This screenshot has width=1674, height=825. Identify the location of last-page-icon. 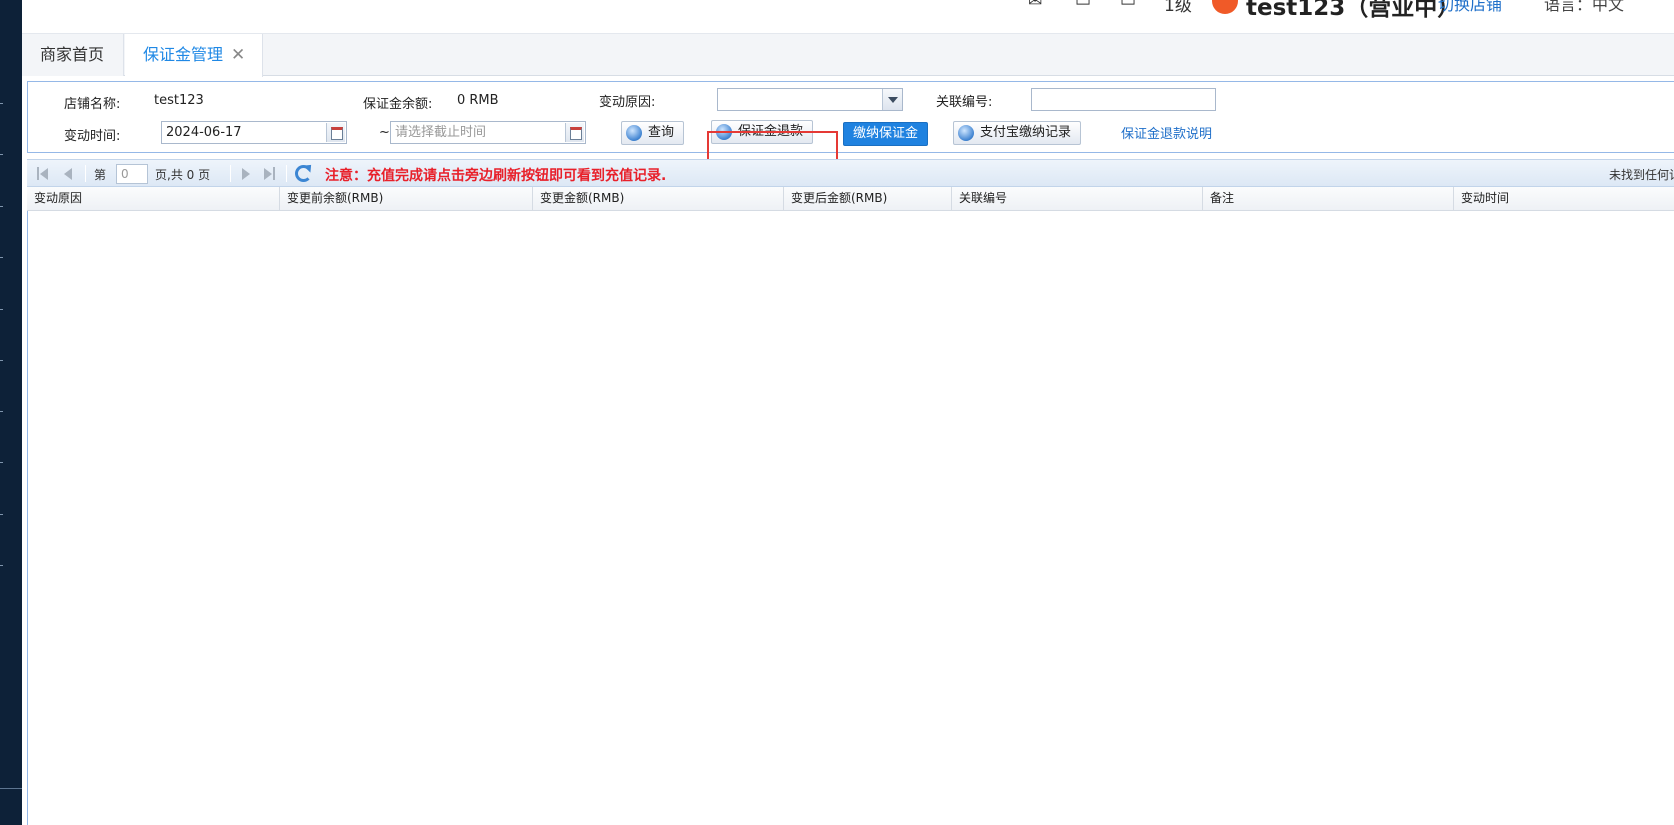
(271, 173).